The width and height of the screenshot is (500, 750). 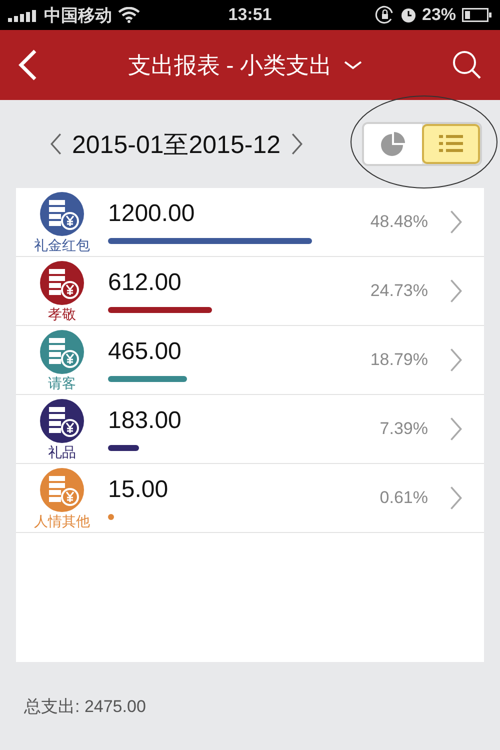 What do you see at coordinates (62, 314) in the screenshot?
I see `category-name: 孝敬` at bounding box center [62, 314].